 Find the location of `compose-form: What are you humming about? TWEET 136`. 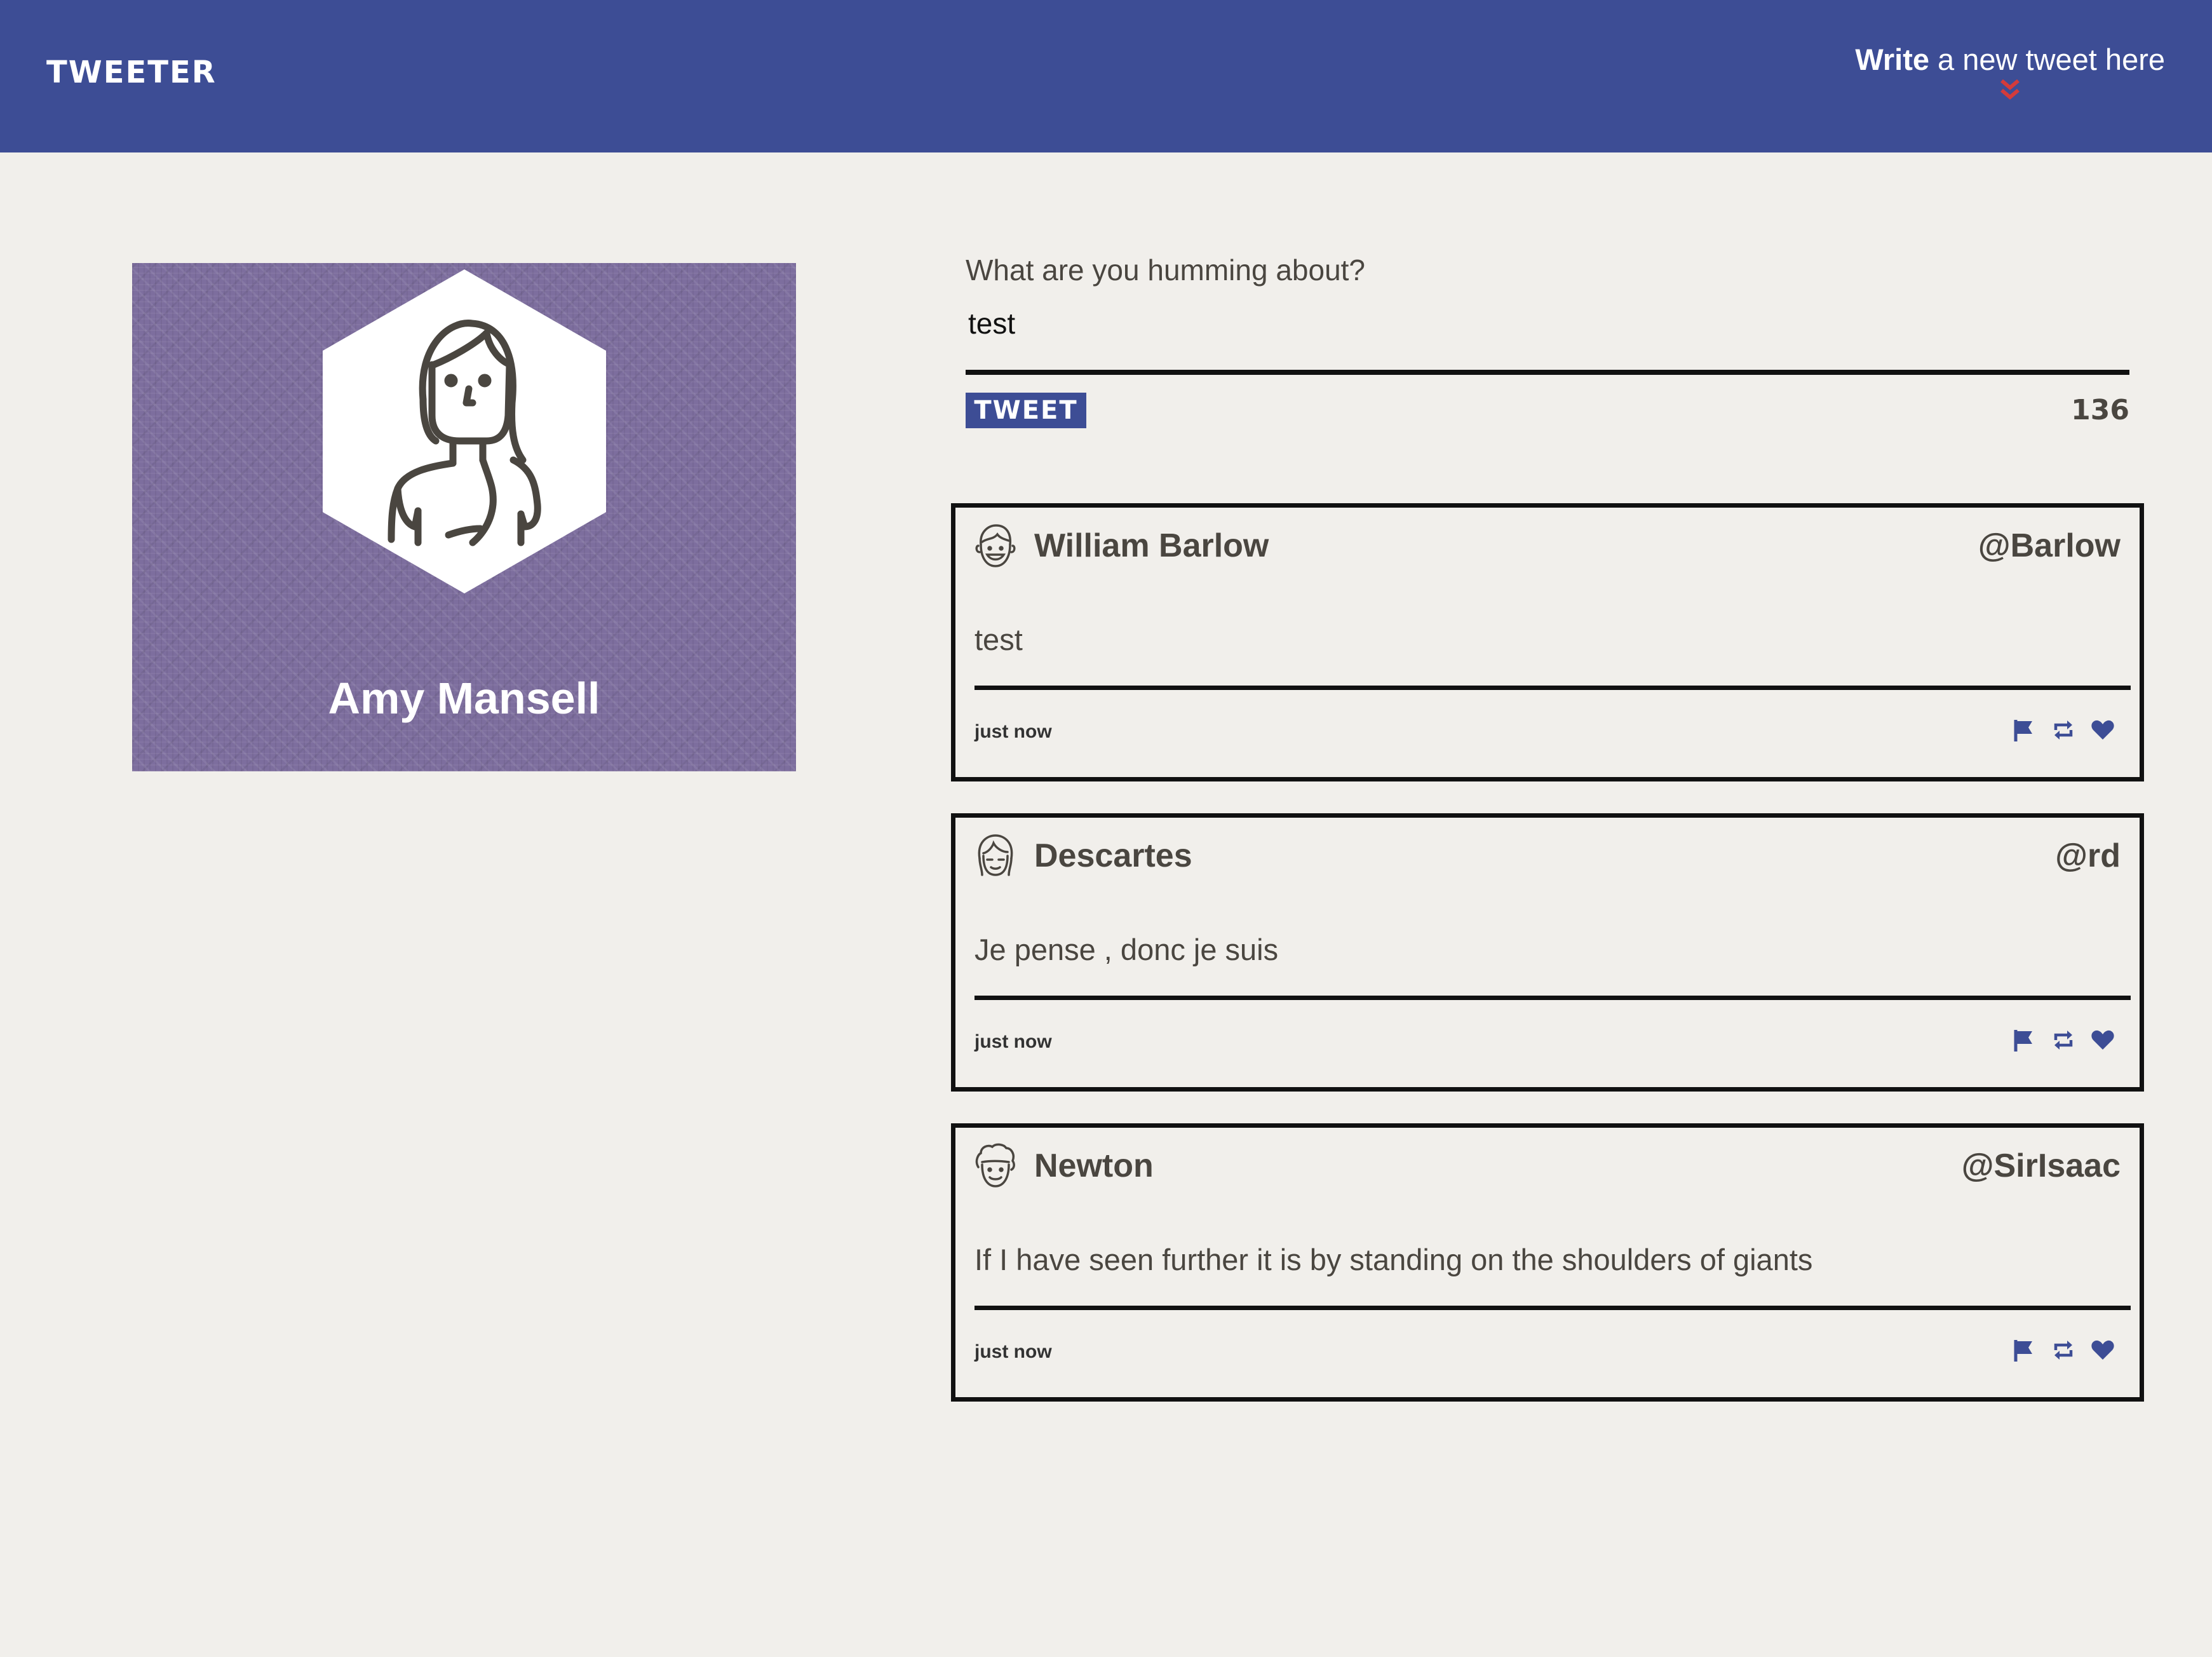

compose-form: What are you humming about? TWEET 136 is located at coordinates (1547, 346).